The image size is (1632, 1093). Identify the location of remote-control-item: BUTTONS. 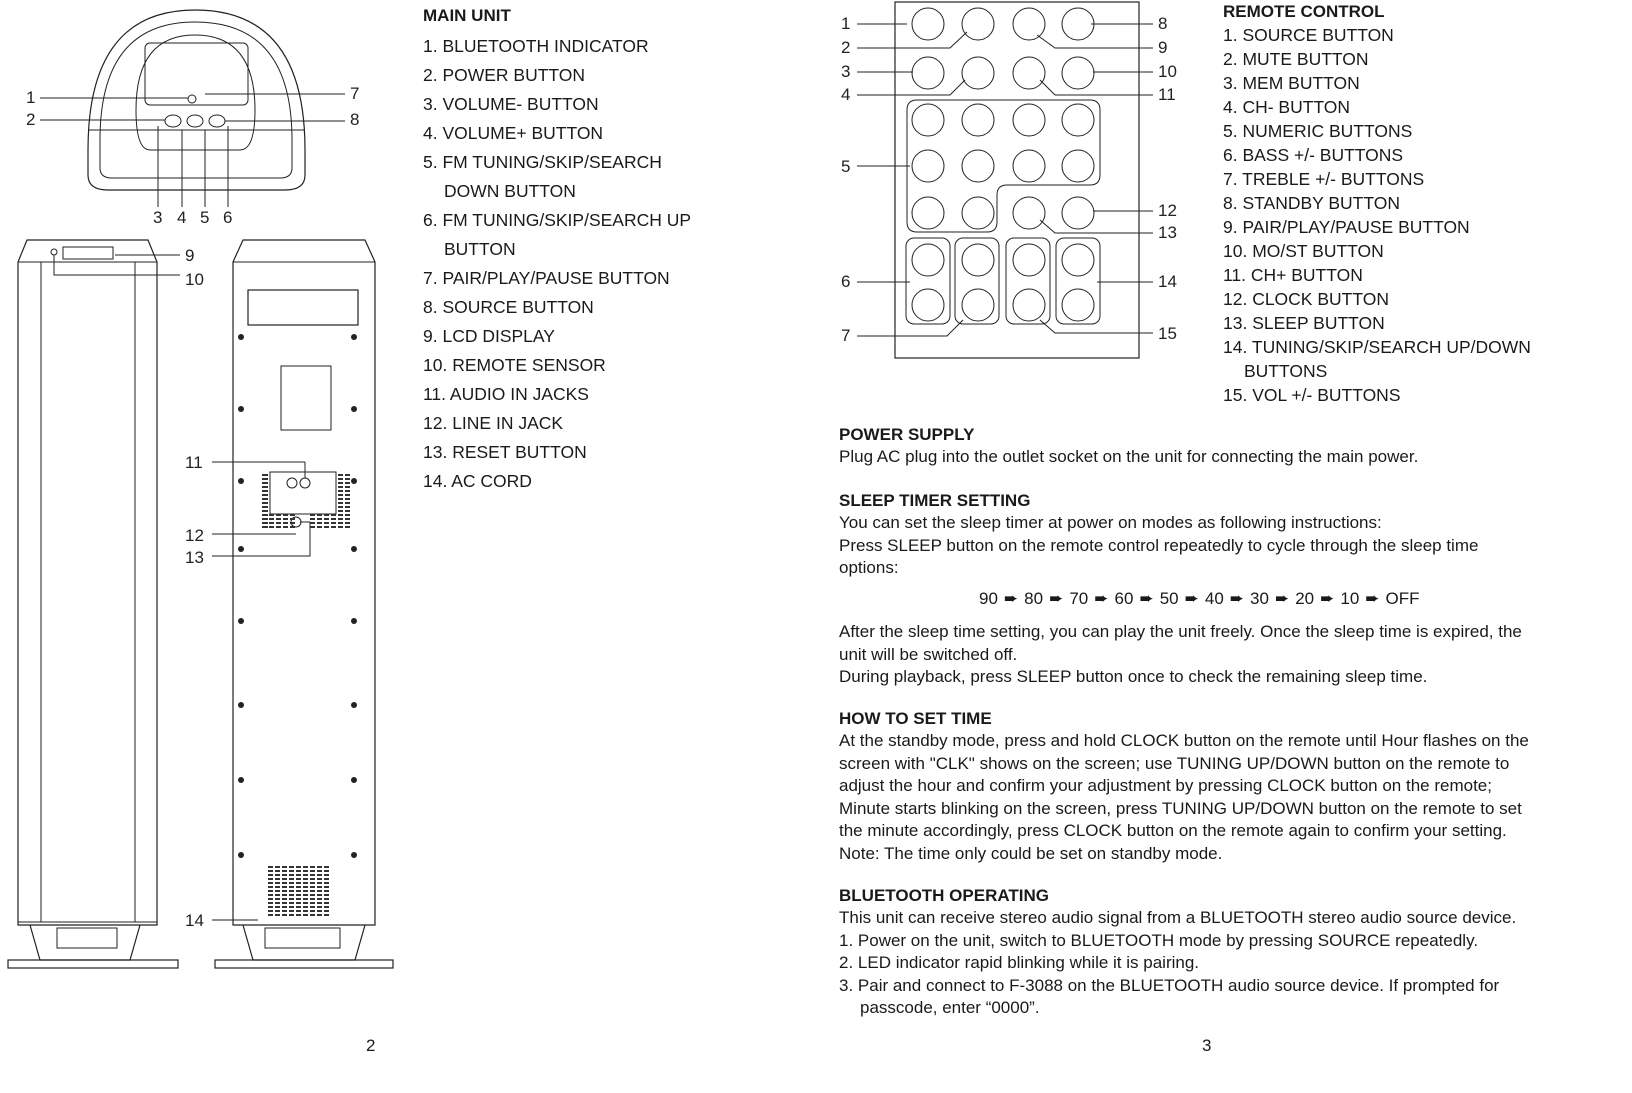
(1286, 371).